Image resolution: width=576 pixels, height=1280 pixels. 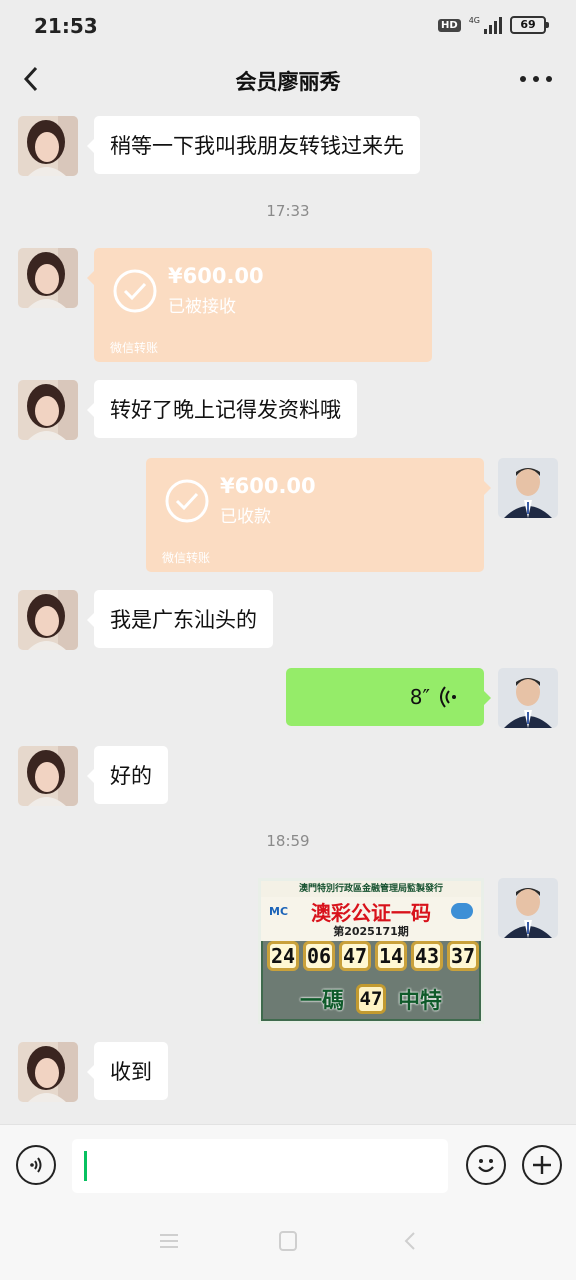 What do you see at coordinates (321, 1001) in the screenshot?
I see `bottom-left-text: 一碼` at bounding box center [321, 1001].